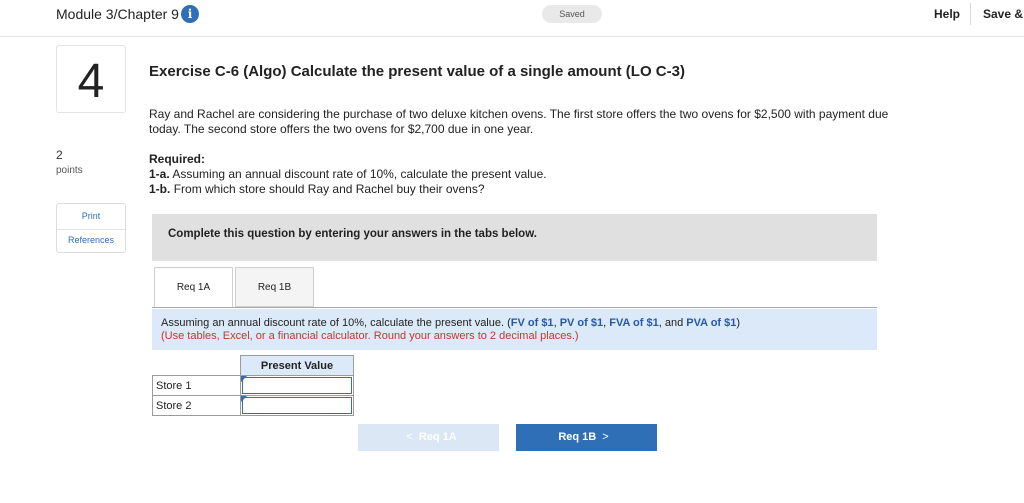  What do you see at coordinates (970, 14) in the screenshot?
I see `header-divider` at bounding box center [970, 14].